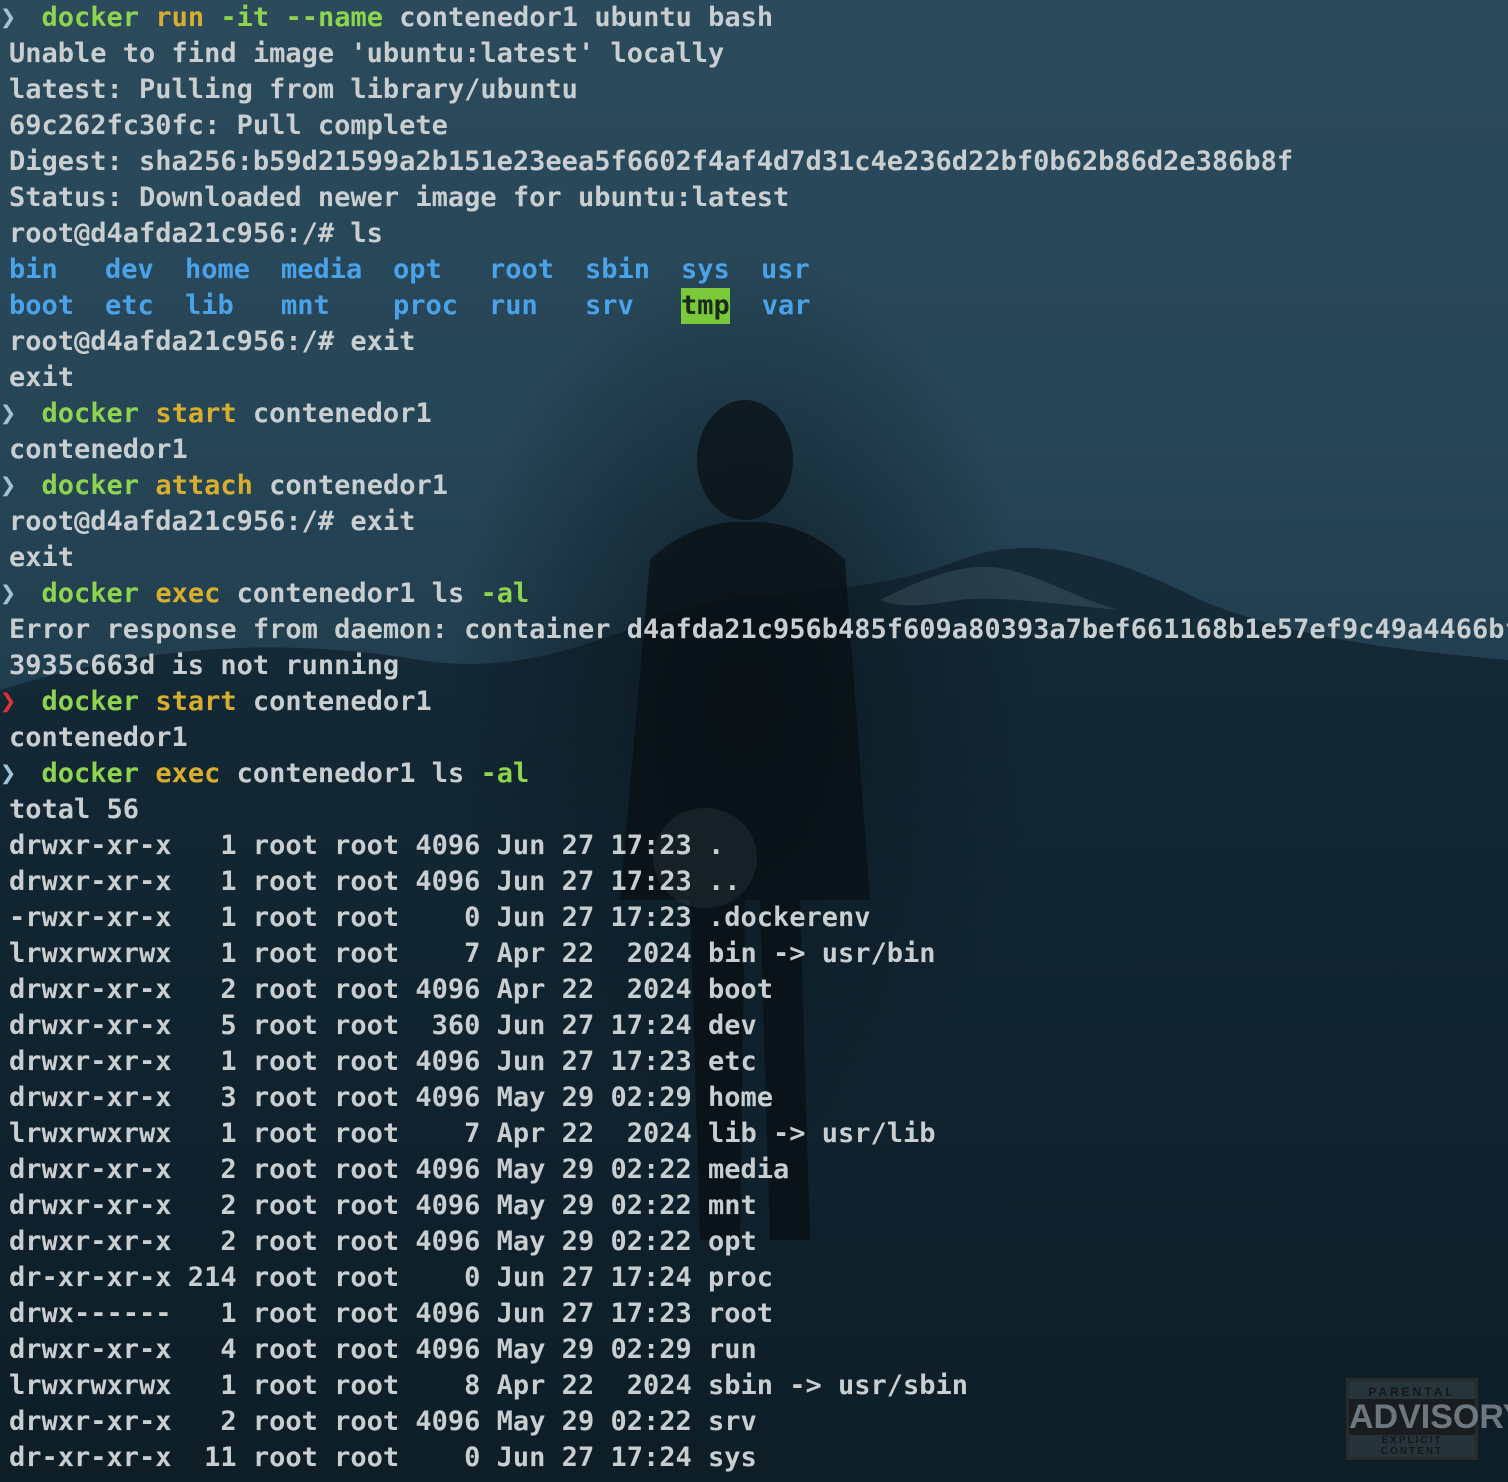  Describe the element at coordinates (196, 233) in the screenshot. I see `output-line: root@d4afda21c956:/# ls` at that location.